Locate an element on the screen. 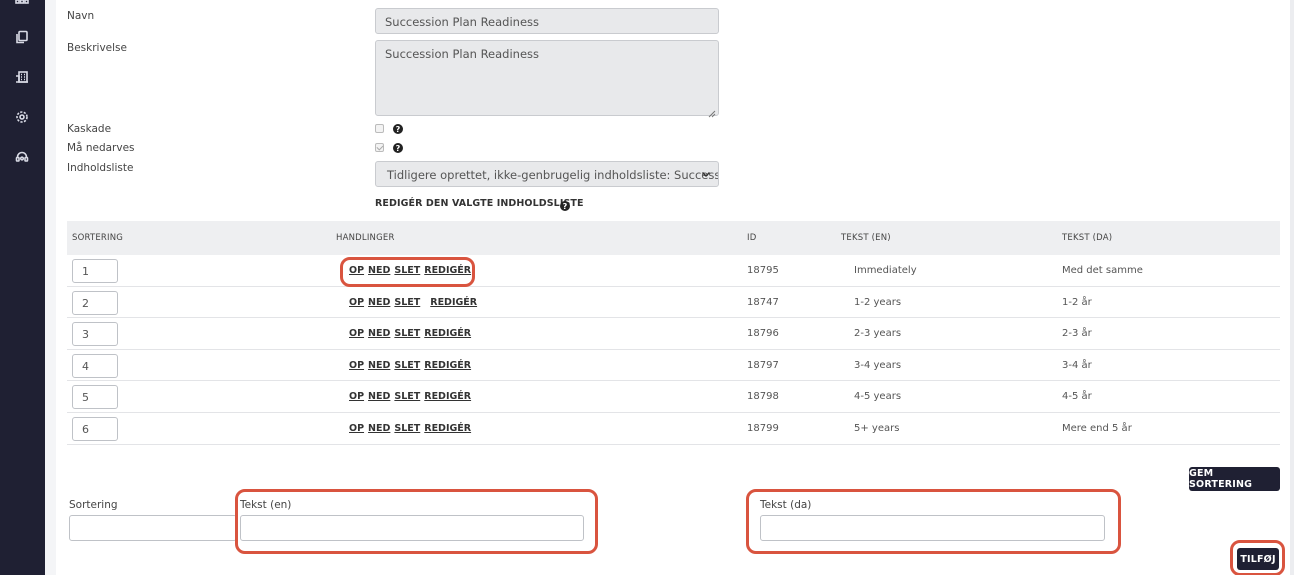 This screenshot has width=1294, height=575. resize-handle-icon is located at coordinates (711, 110).